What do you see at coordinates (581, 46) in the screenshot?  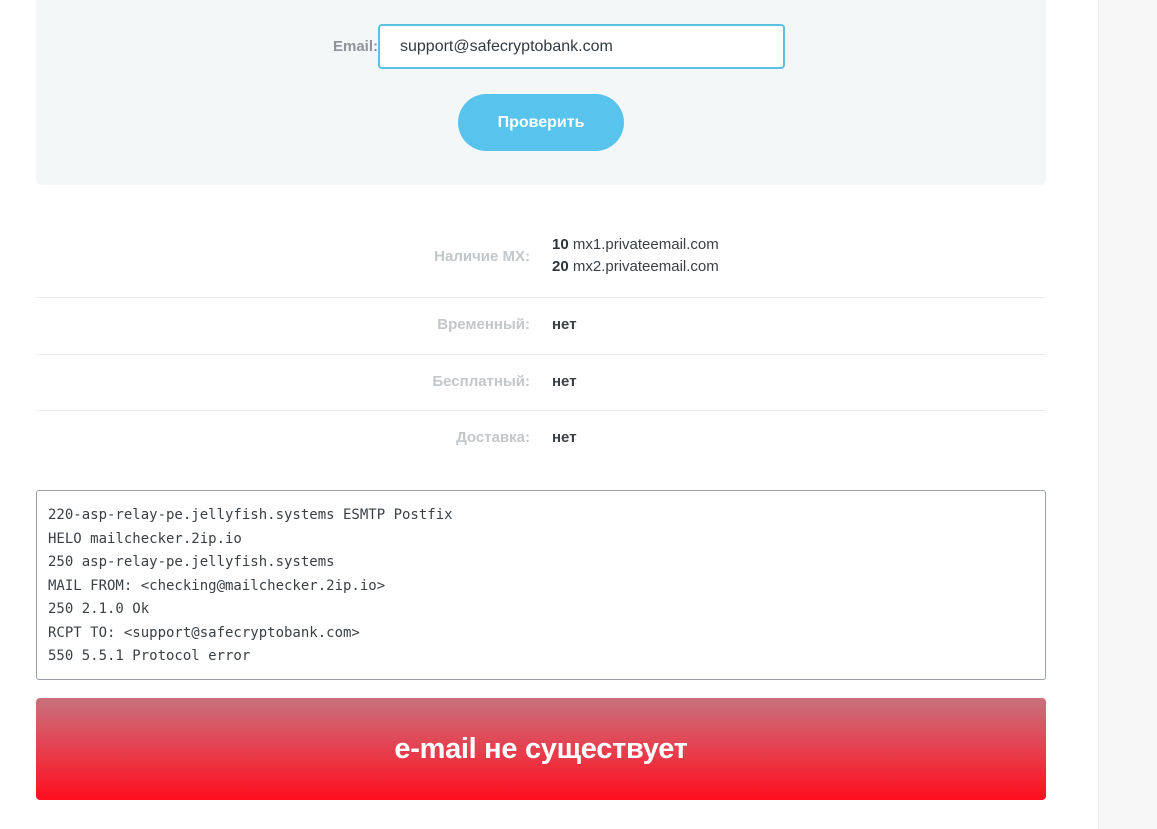 I see `email-input` at bounding box center [581, 46].